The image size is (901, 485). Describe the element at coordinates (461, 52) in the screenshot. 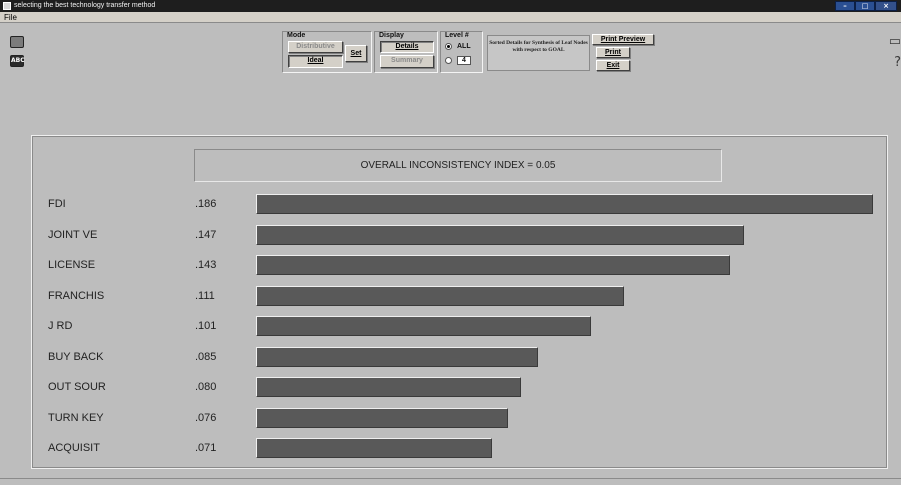

I see `level-group: Level # ALL 4` at that location.